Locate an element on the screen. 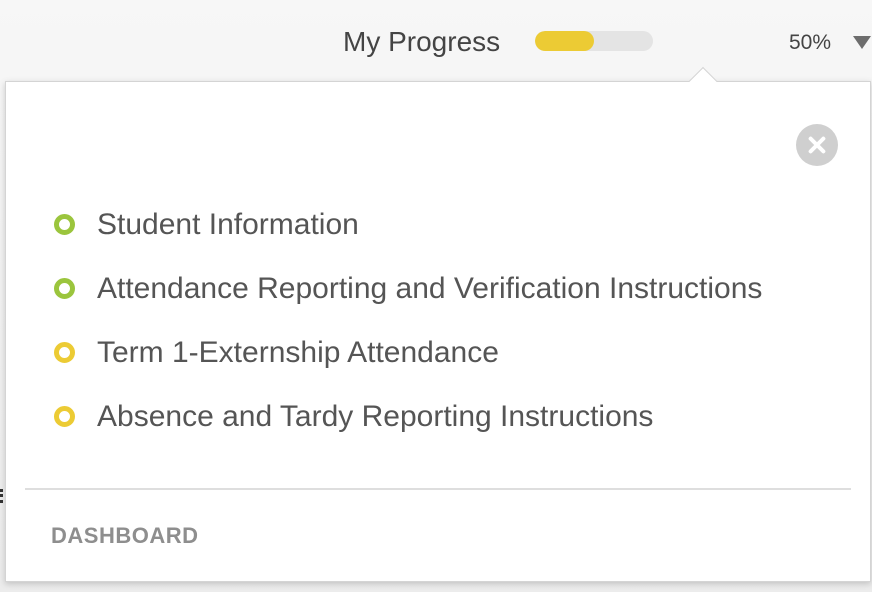 Image resolution: width=872 pixels, height=592 pixels. lesson-item: Student Information is located at coordinates (448, 225).